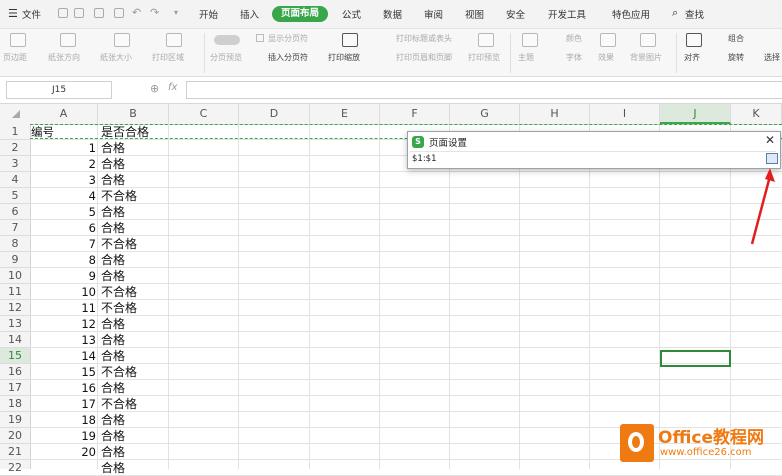 The width and height of the screenshot is (782, 476). Describe the element at coordinates (16, 114) in the screenshot. I see `select-all-corner-icon` at that location.